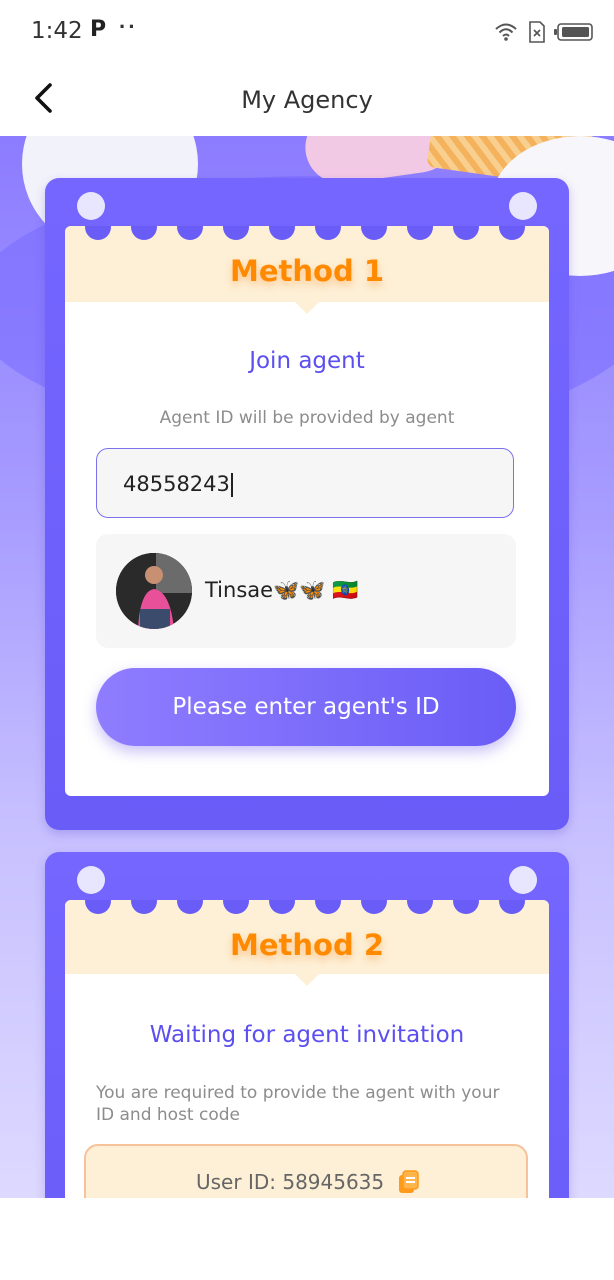  What do you see at coordinates (290, 1182) in the screenshot?
I see `user-id-text: User ID: 58945635` at bounding box center [290, 1182].